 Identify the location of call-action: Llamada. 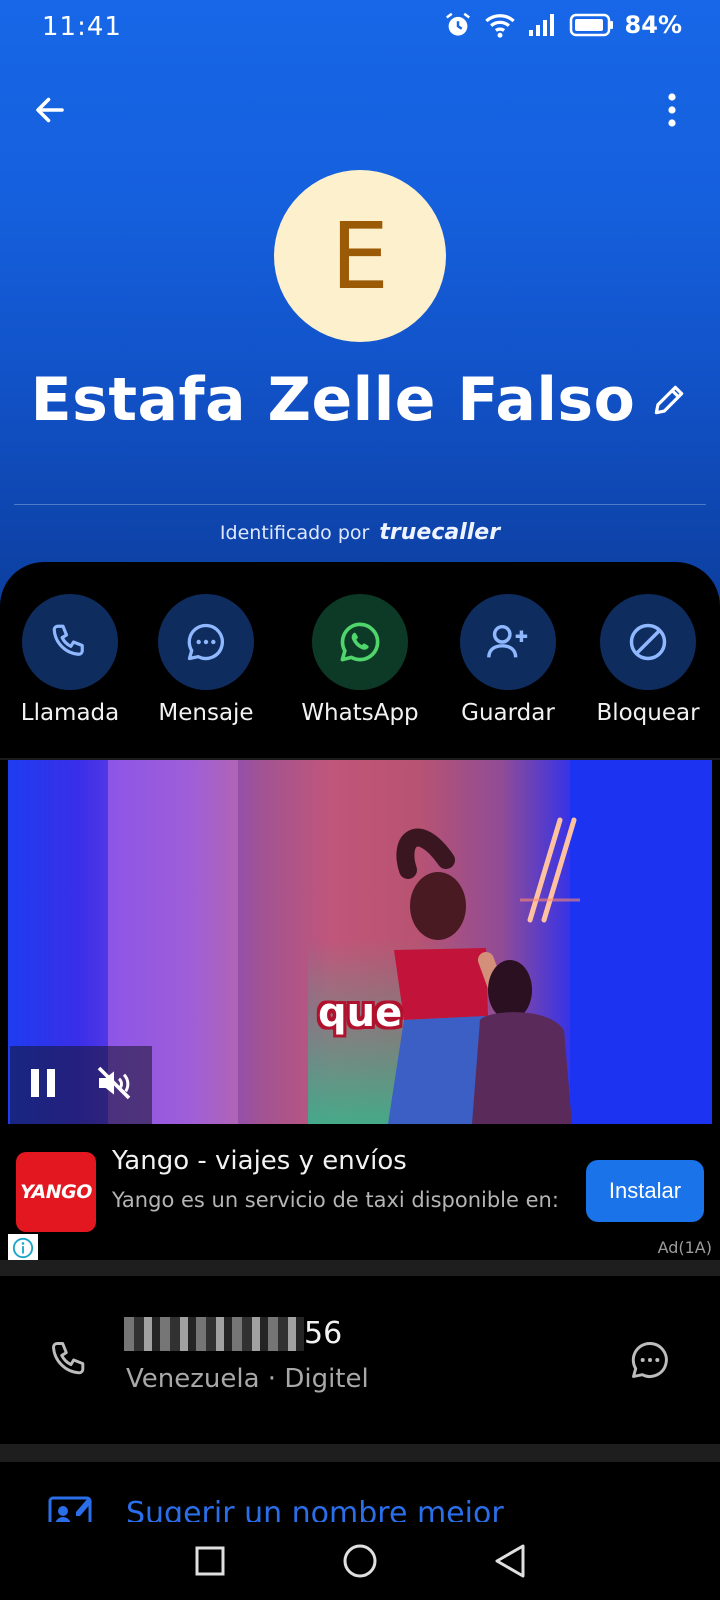
(70, 660).